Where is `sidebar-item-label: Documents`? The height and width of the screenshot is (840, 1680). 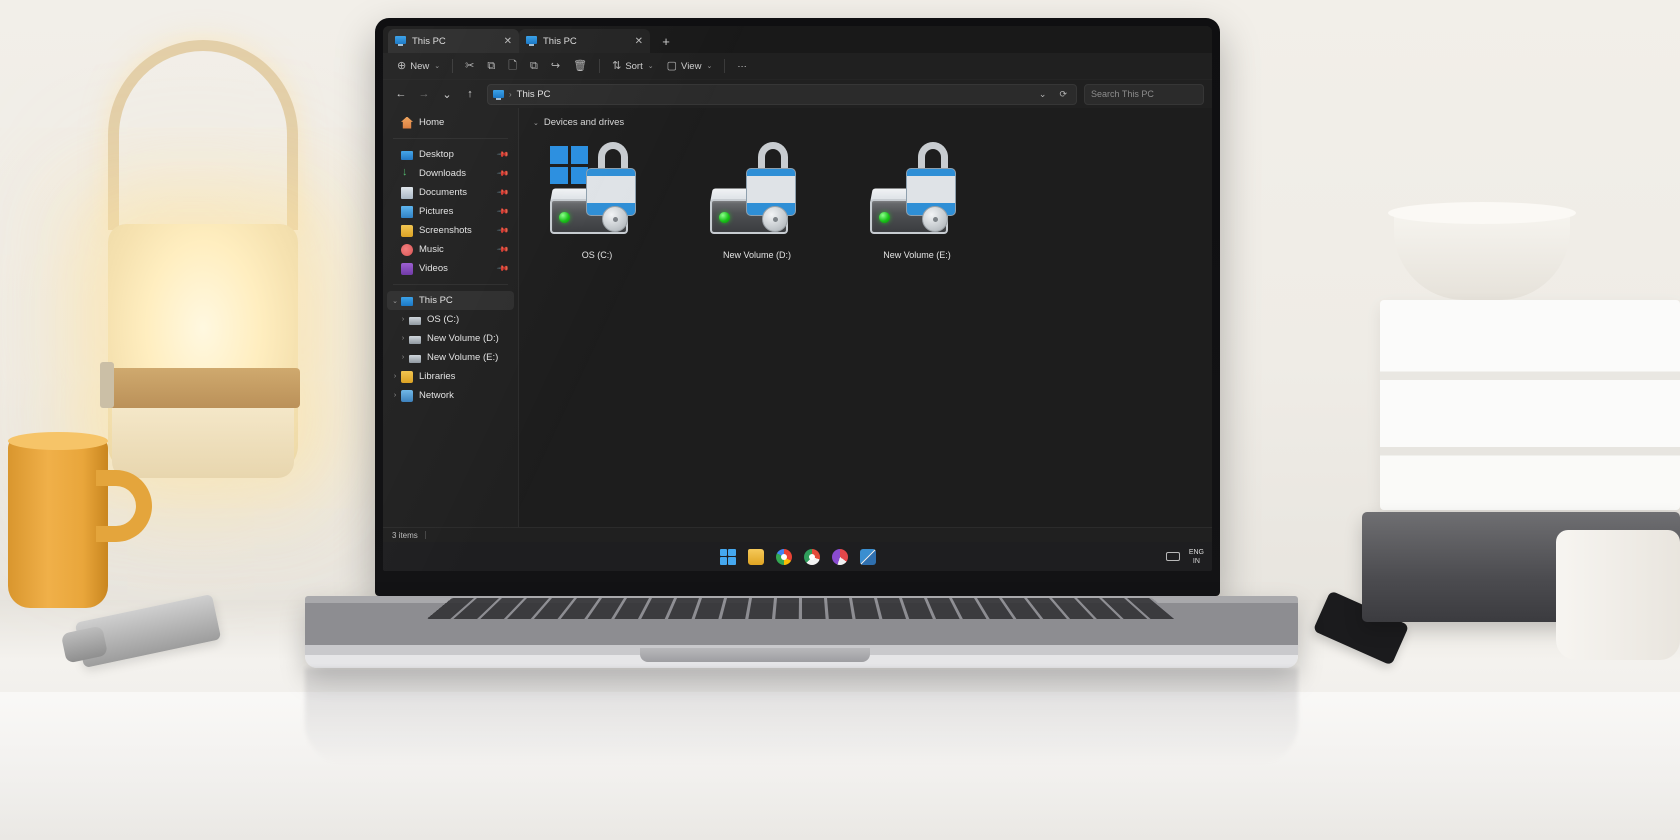 sidebar-item-label: Documents is located at coordinates (443, 192).